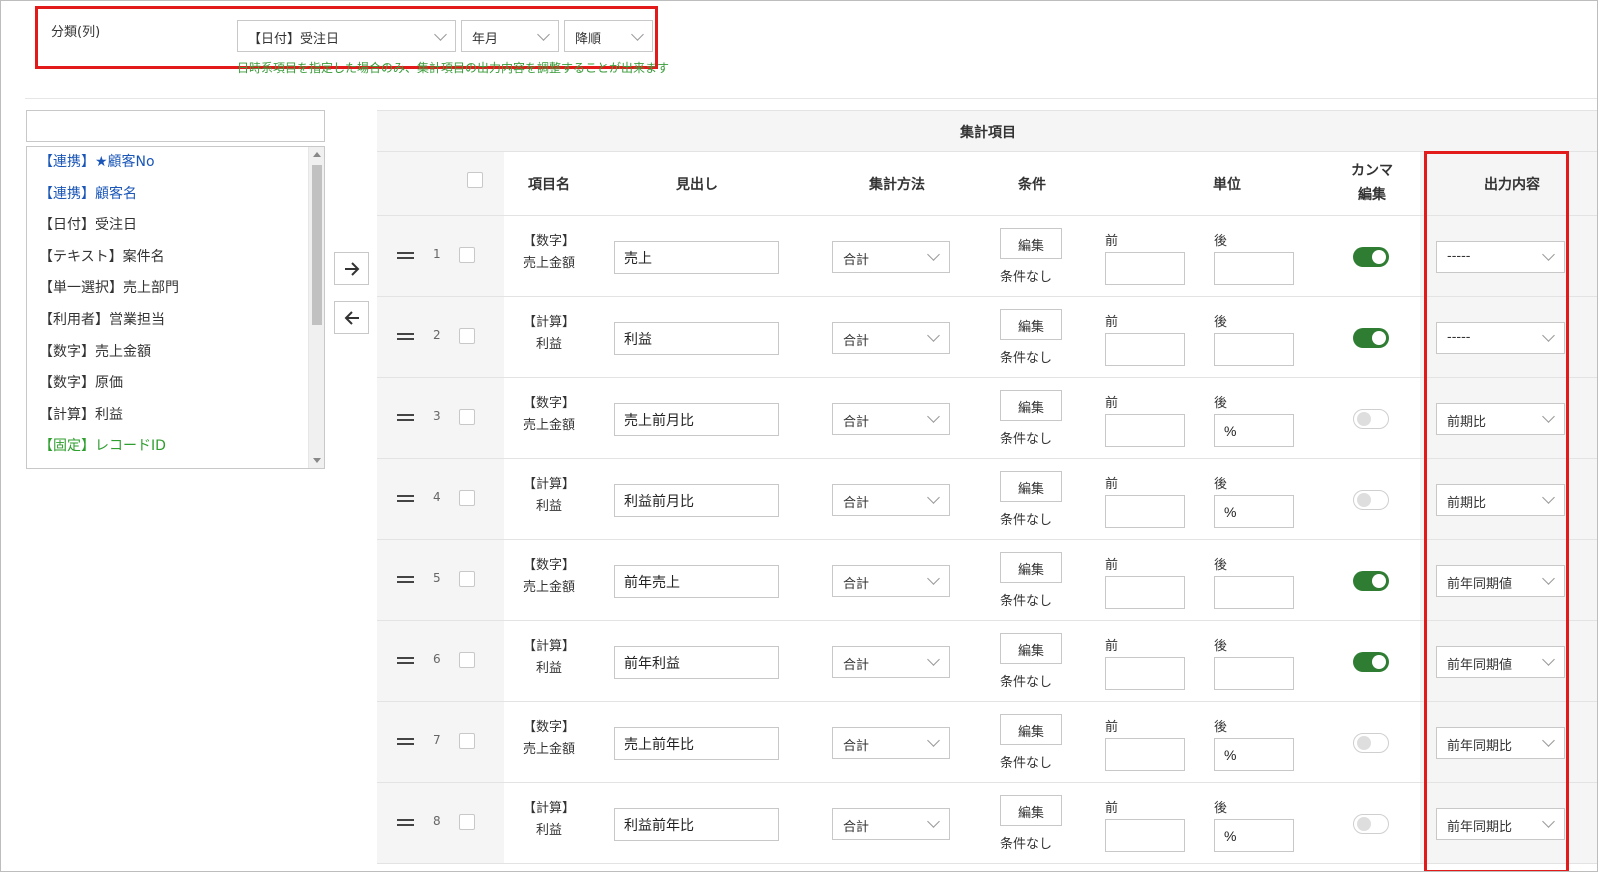 This screenshot has width=1598, height=872. Describe the element at coordinates (109, 287) in the screenshot. I see `field-list-item: 【単一選択】売上部門` at that location.